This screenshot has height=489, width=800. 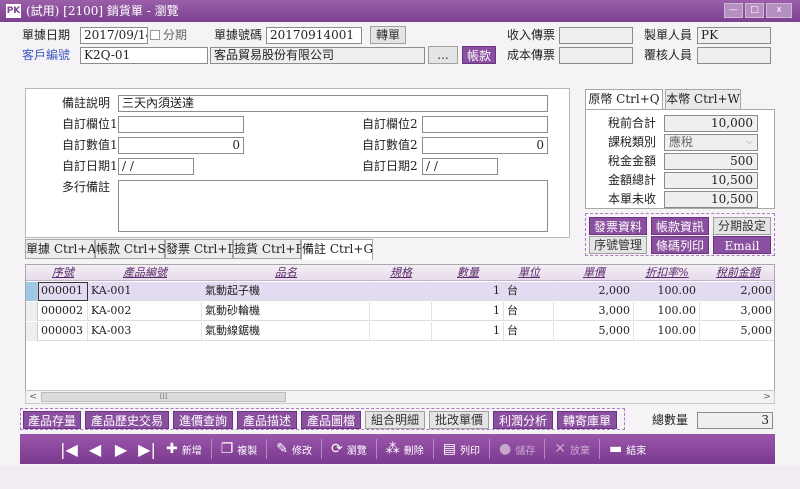 What do you see at coordinates (286, 311) in the screenshot?
I see `cell-product-name: 氣動砂輪機` at bounding box center [286, 311].